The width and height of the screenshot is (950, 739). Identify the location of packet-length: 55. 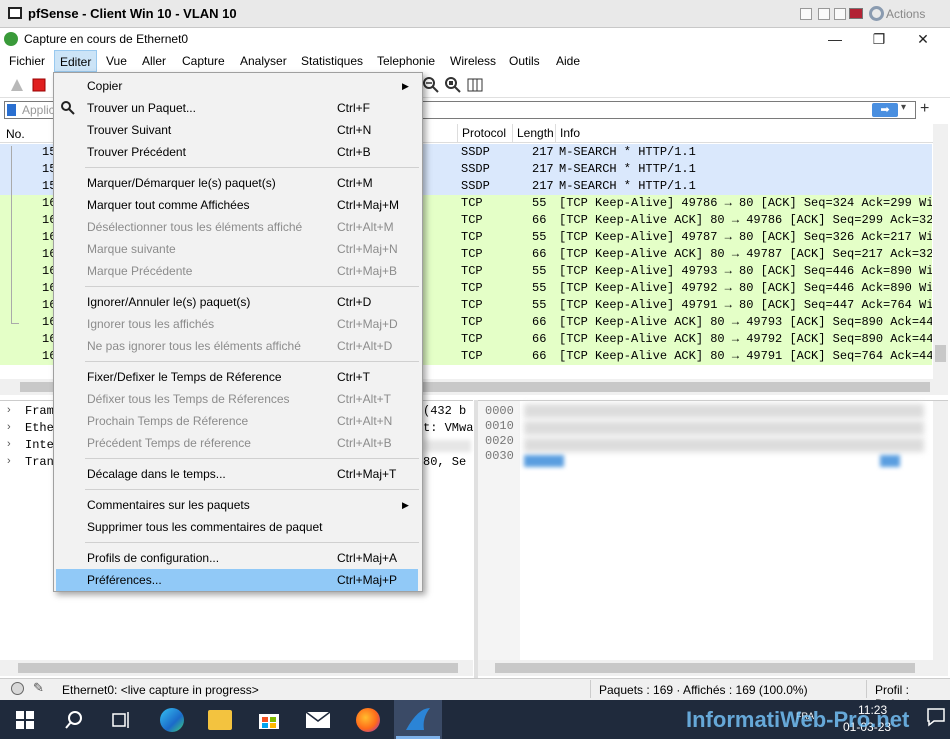
(539, 271).